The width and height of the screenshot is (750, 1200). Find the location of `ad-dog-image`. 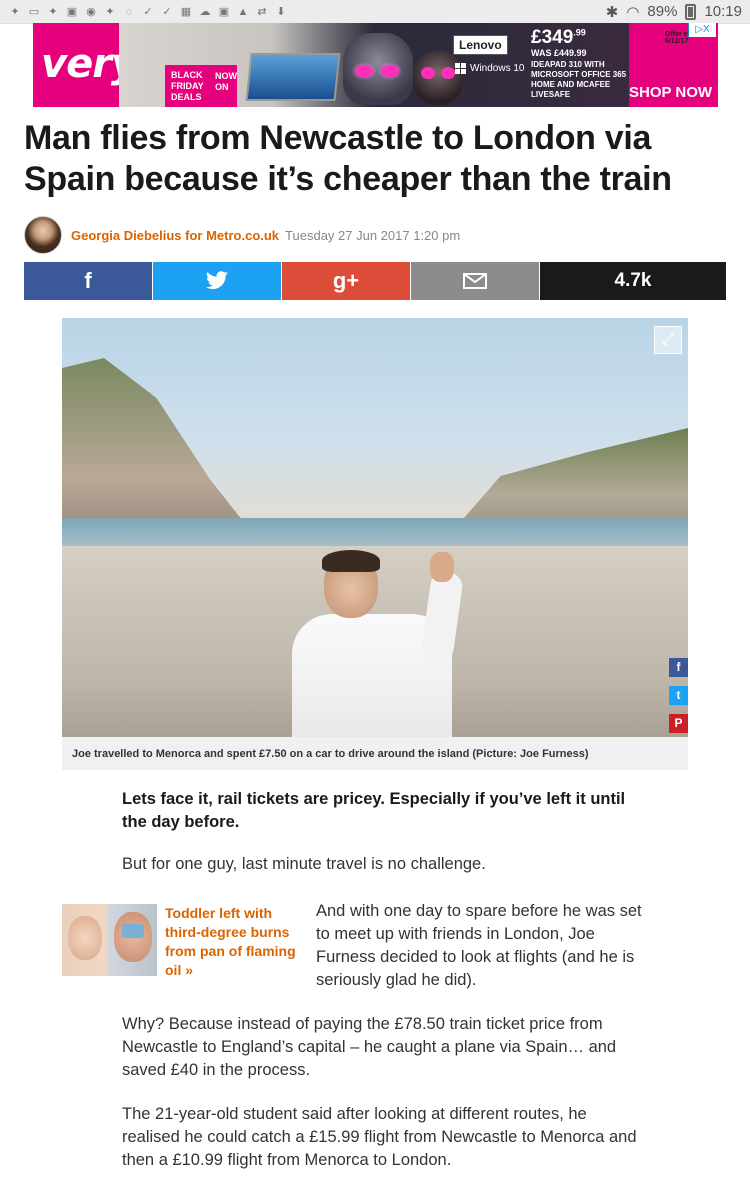

ad-dog-image is located at coordinates (378, 69).